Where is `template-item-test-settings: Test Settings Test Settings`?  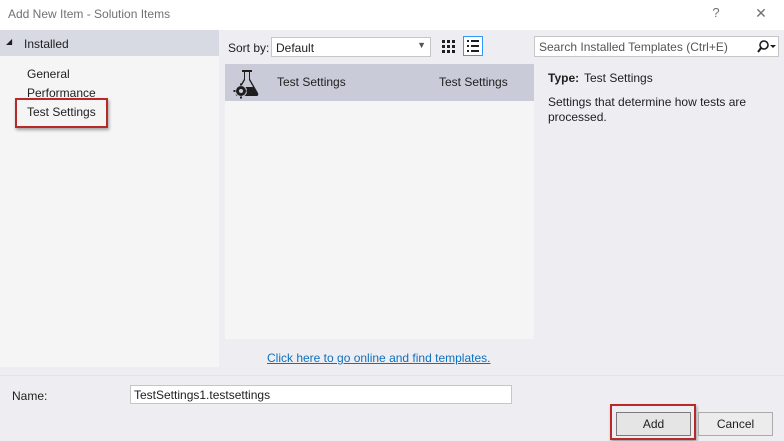
template-item-test-settings: Test Settings Test Settings is located at coordinates (379, 82).